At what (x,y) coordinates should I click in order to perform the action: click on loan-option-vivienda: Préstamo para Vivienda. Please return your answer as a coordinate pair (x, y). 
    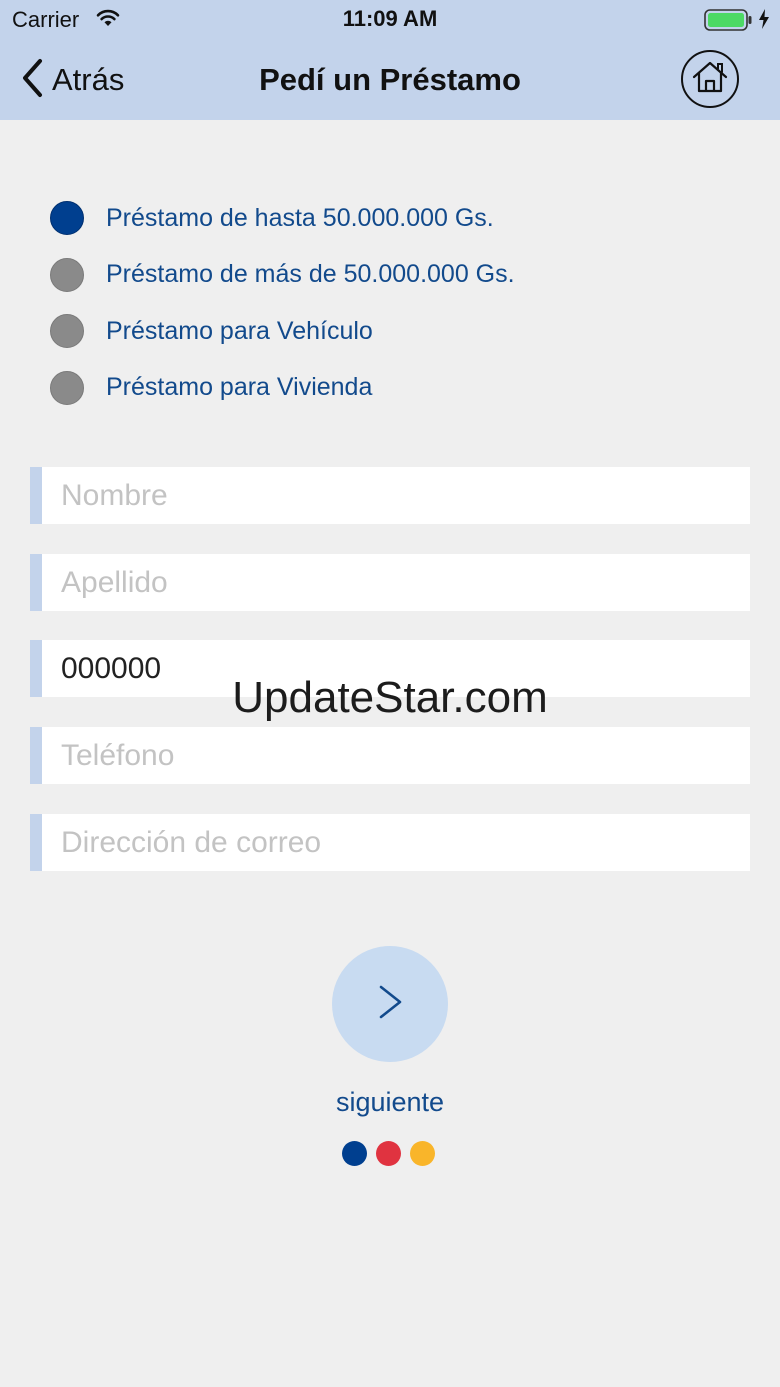
    Looking at the image, I should click on (282, 388).